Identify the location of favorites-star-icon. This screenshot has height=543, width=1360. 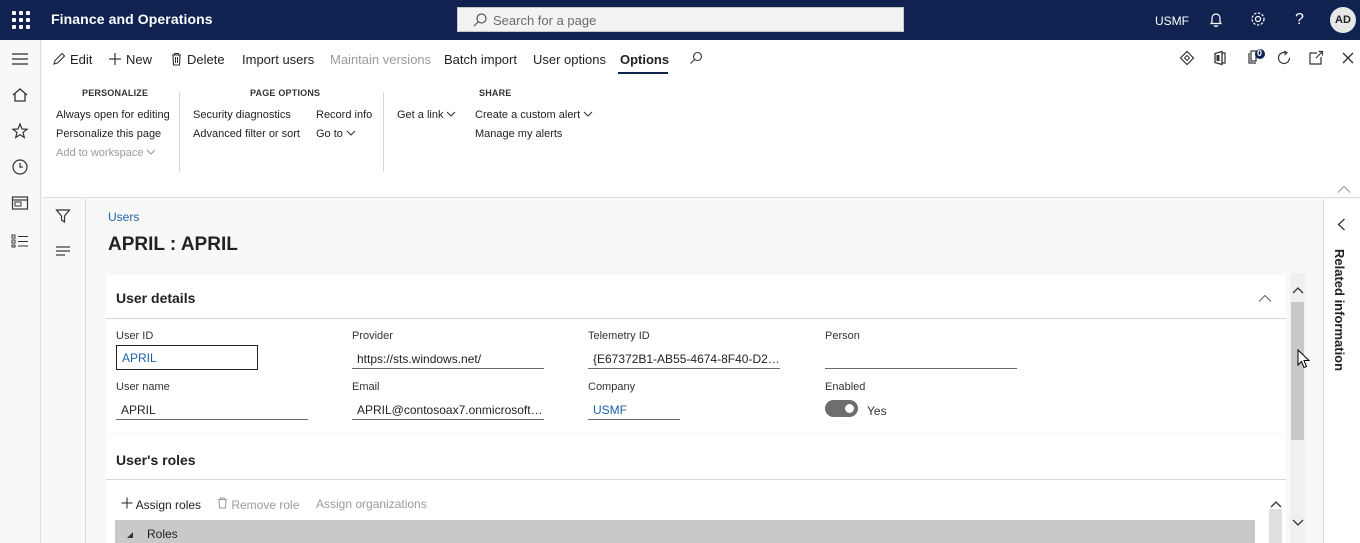
(20, 132).